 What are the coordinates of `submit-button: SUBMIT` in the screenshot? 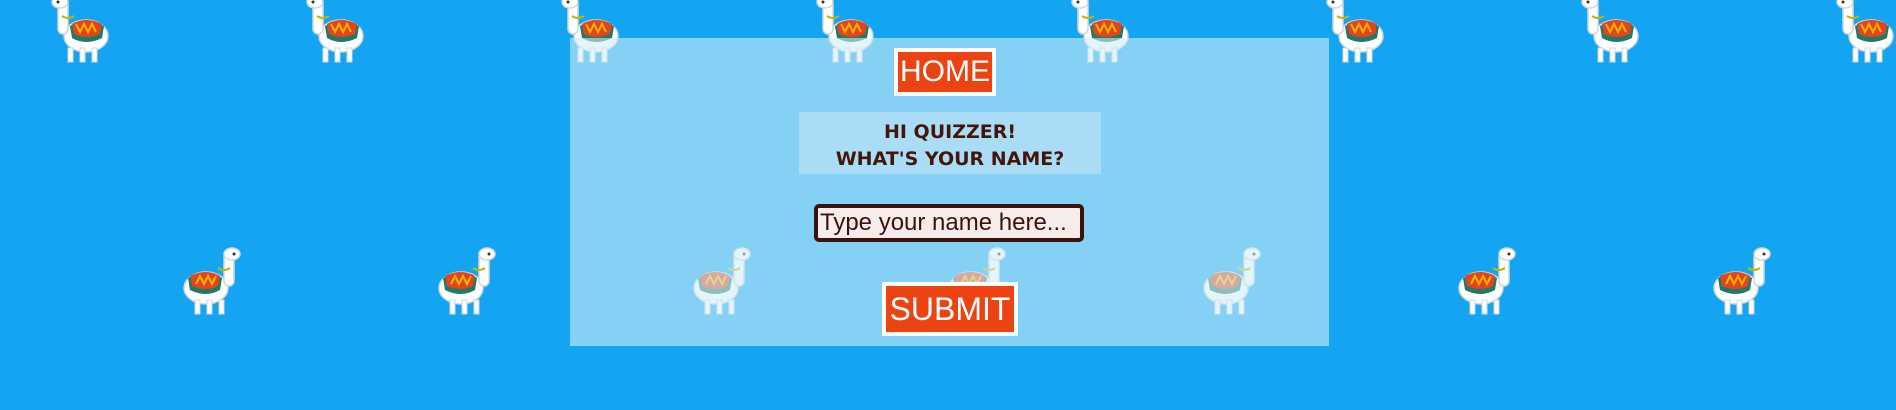 It's located at (950, 309).